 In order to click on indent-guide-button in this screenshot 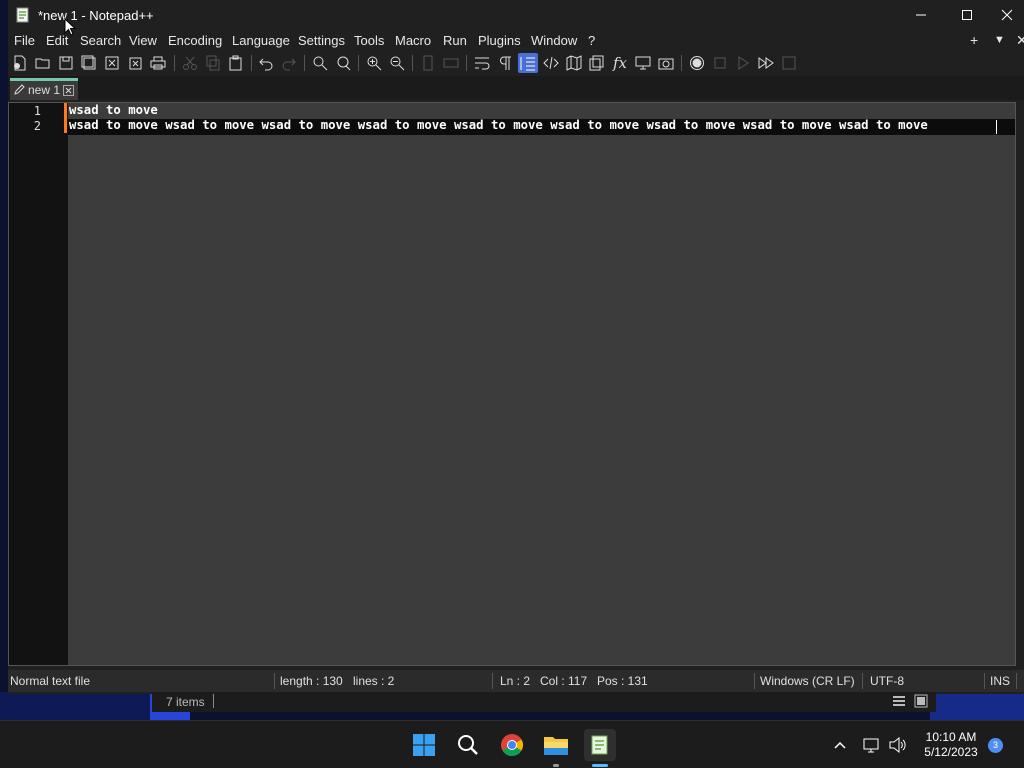, I will do `click(528, 63)`.